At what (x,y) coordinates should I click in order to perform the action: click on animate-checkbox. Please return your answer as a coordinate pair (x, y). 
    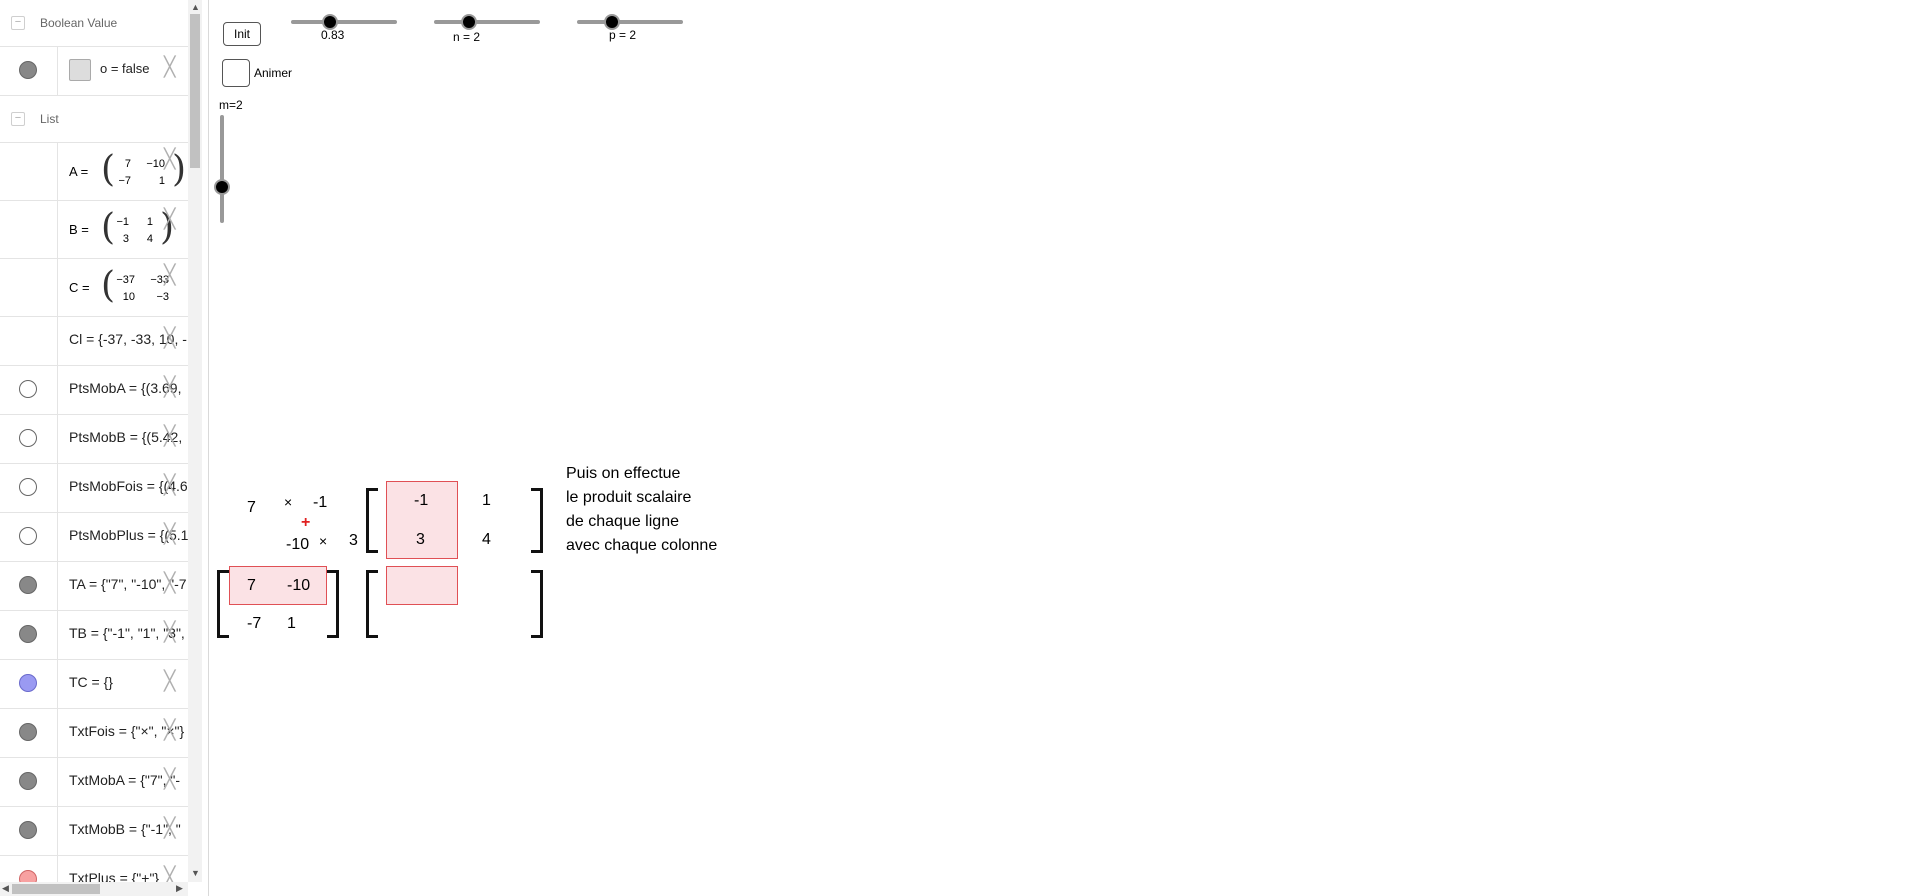
    Looking at the image, I should click on (236, 73).